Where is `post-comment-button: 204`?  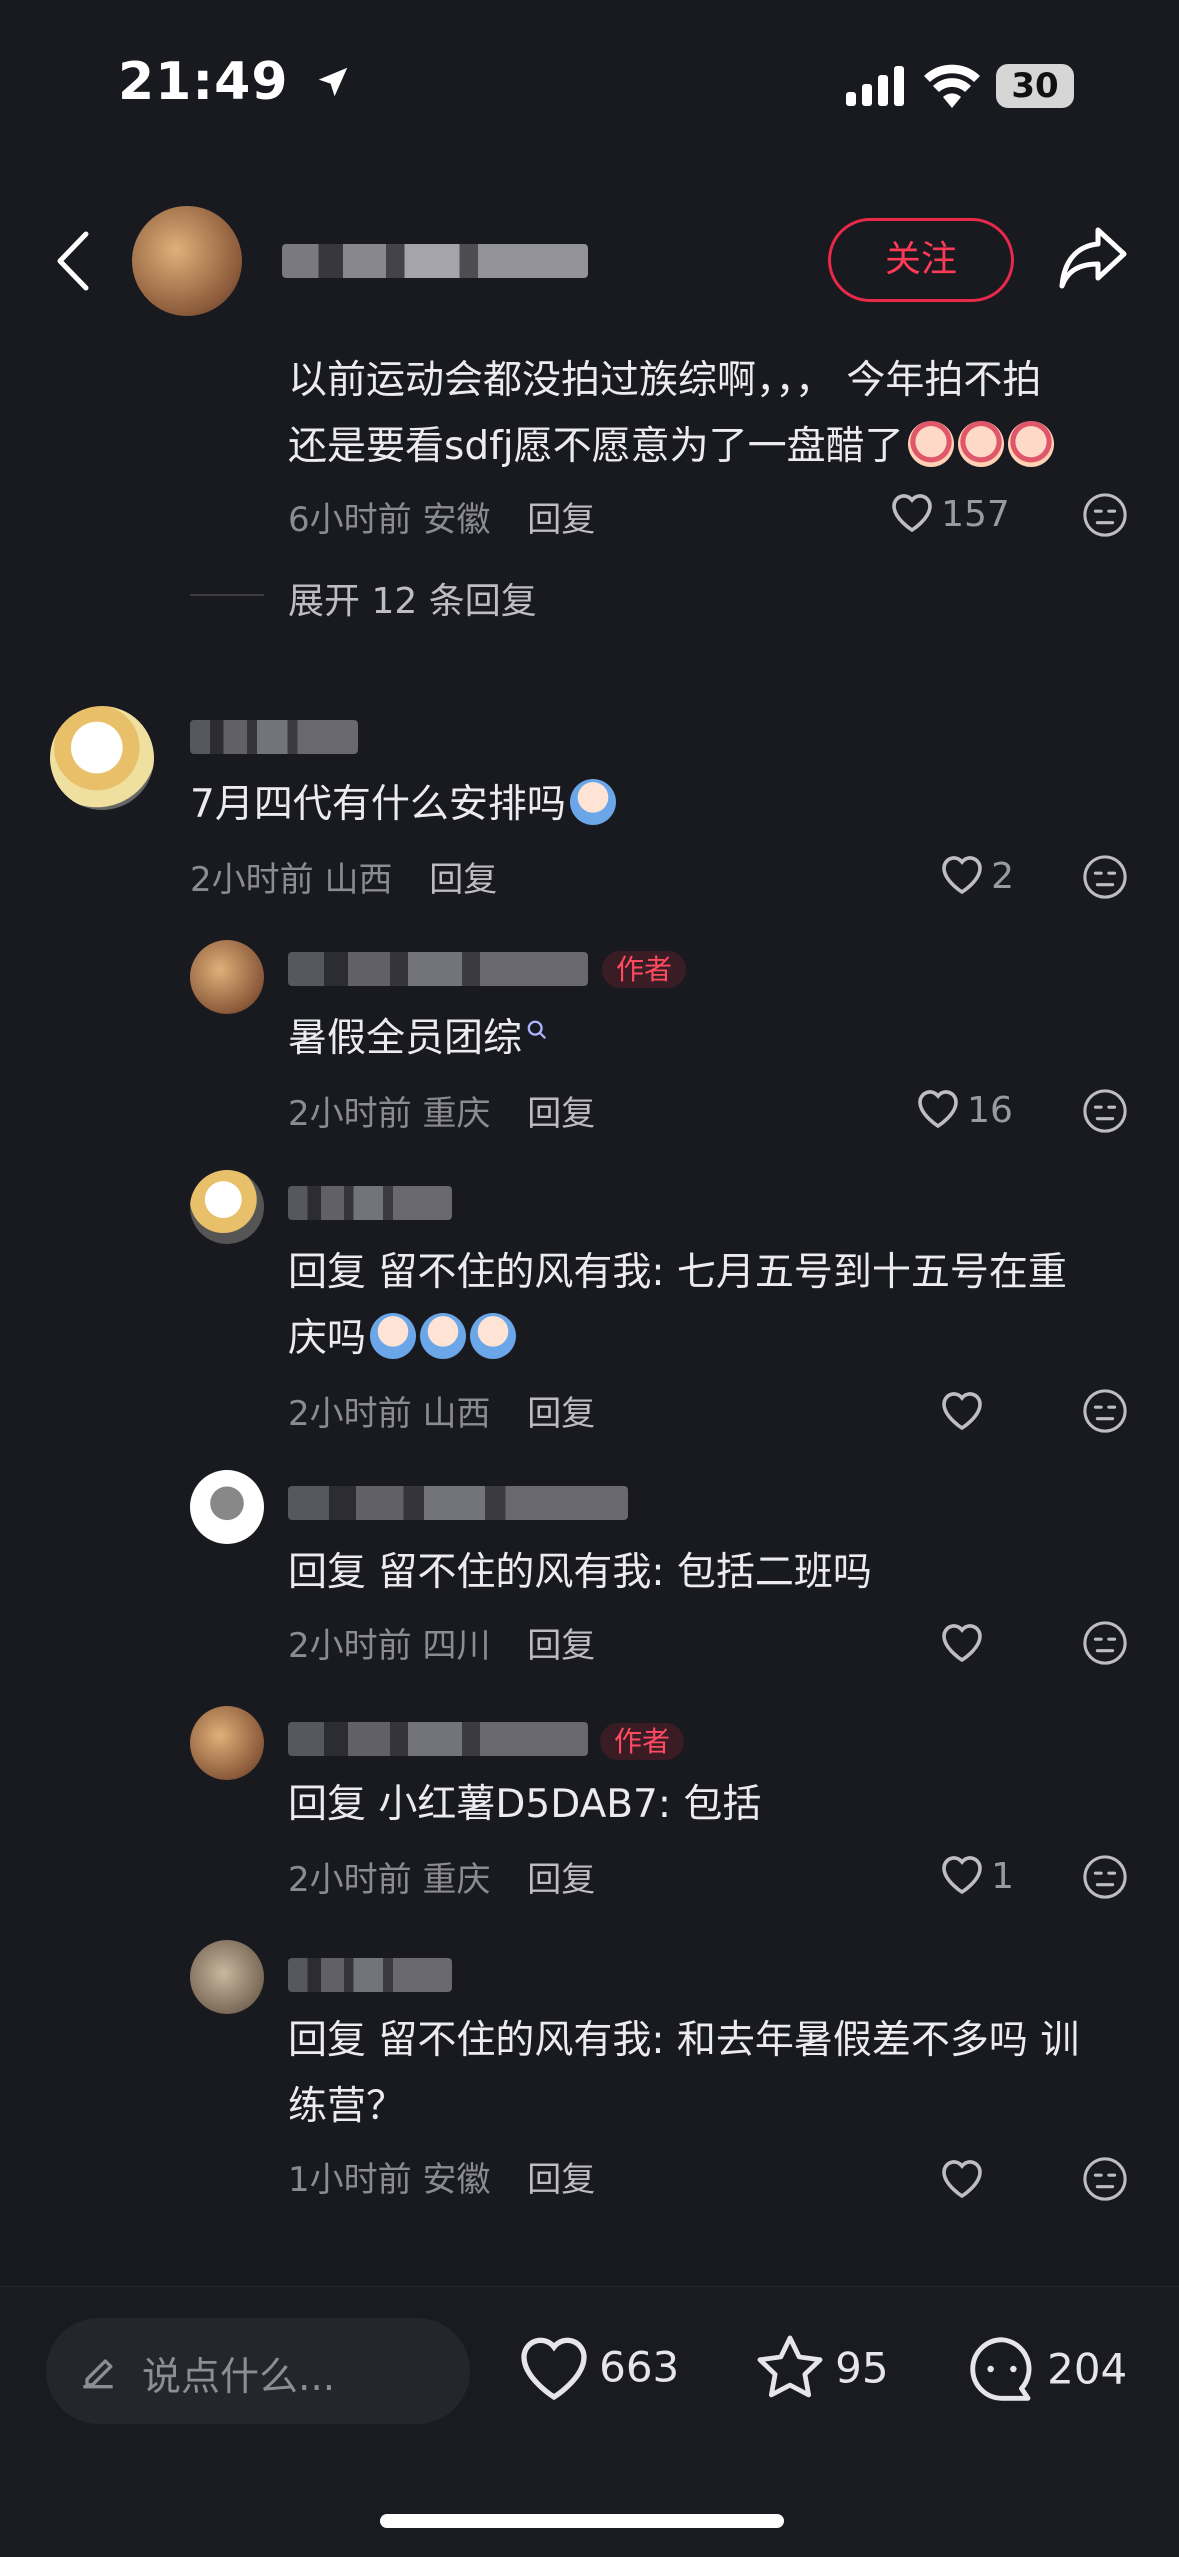 post-comment-button: 204 is located at coordinates (1044, 2369).